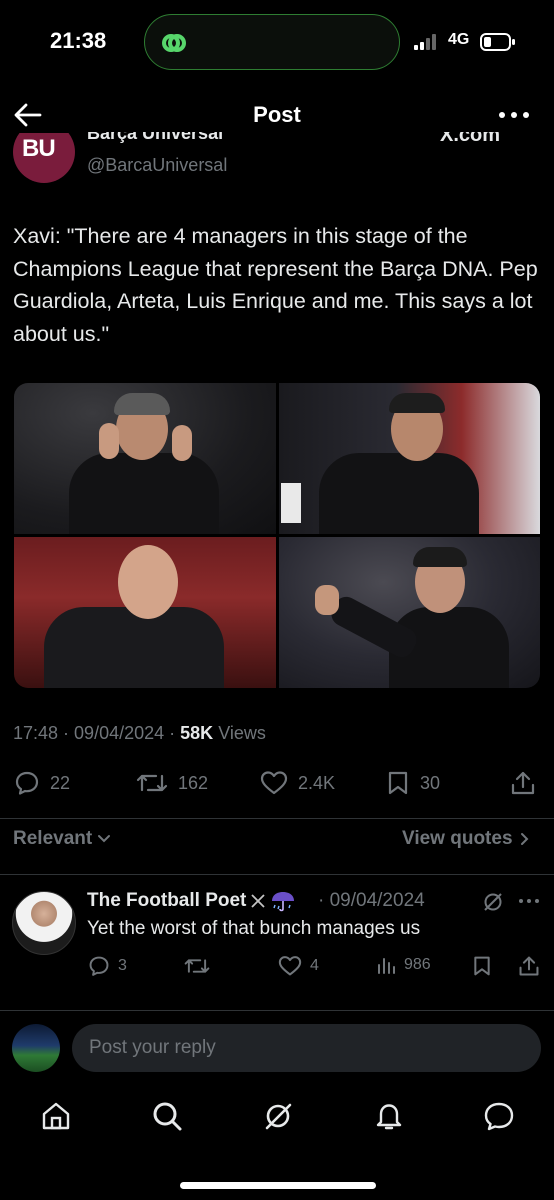 The width and height of the screenshot is (554, 1200). I want to click on repost-count: 162, so click(193, 782).